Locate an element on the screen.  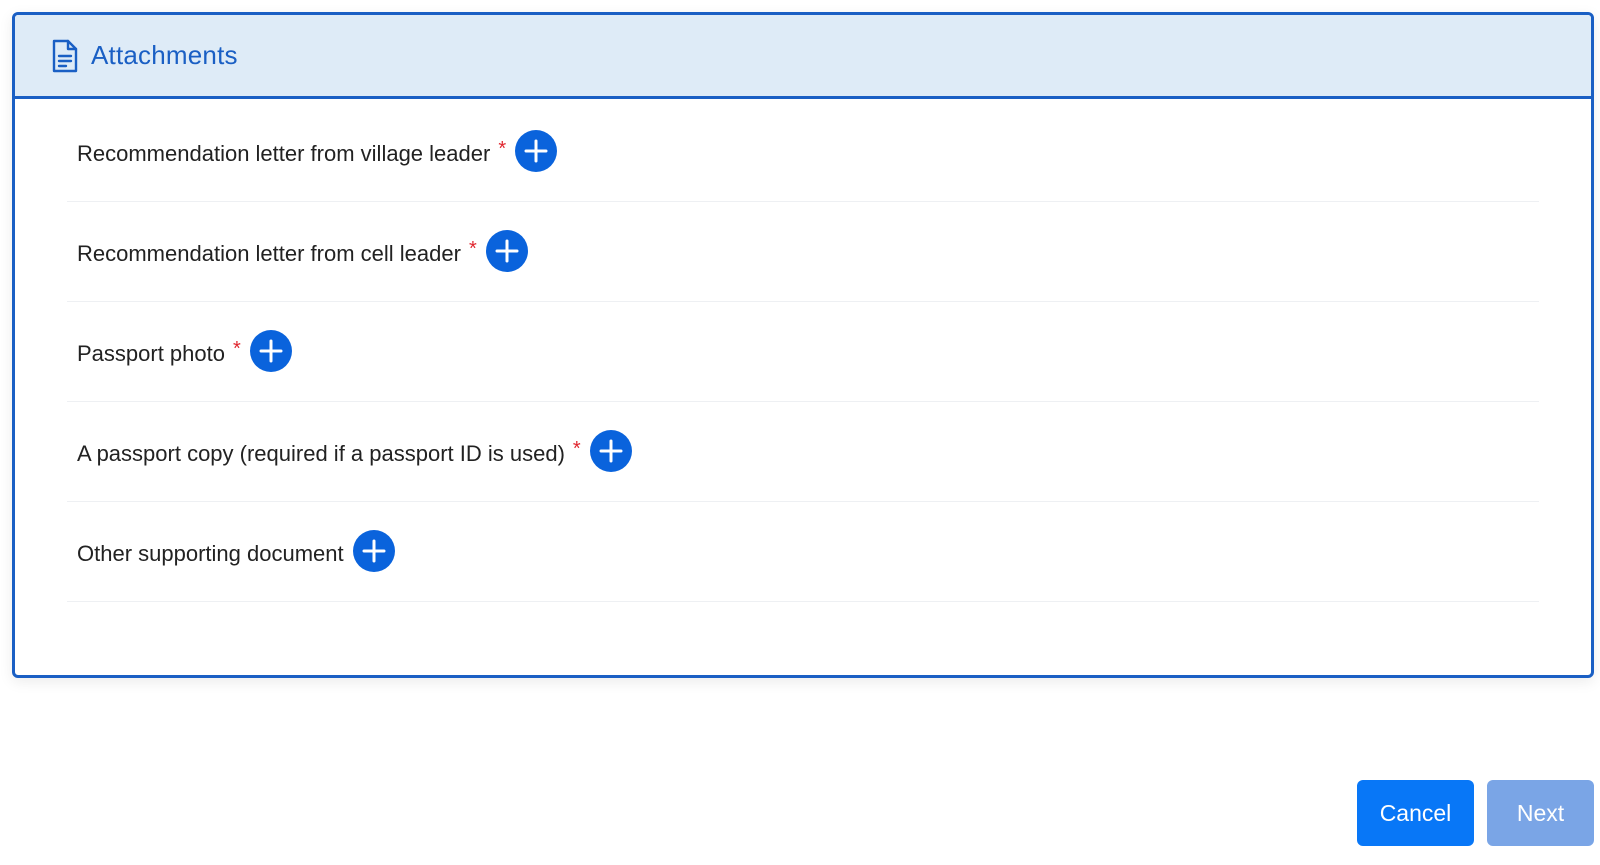
attachment-row: Passport photo * is located at coordinates (803, 352).